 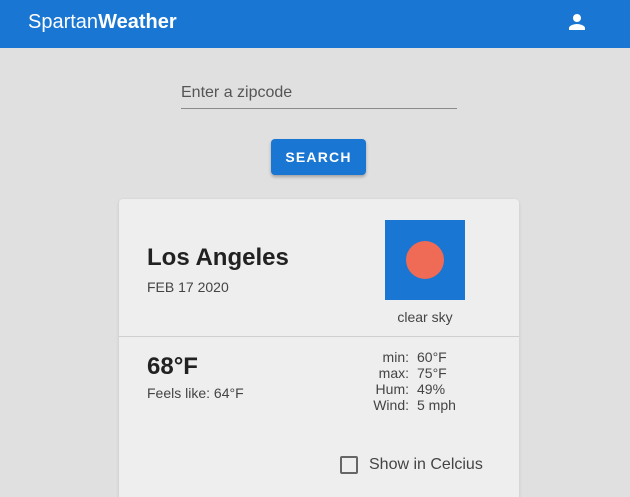 What do you see at coordinates (315, 24) in the screenshot?
I see `app-bar: SpartanWeather` at bounding box center [315, 24].